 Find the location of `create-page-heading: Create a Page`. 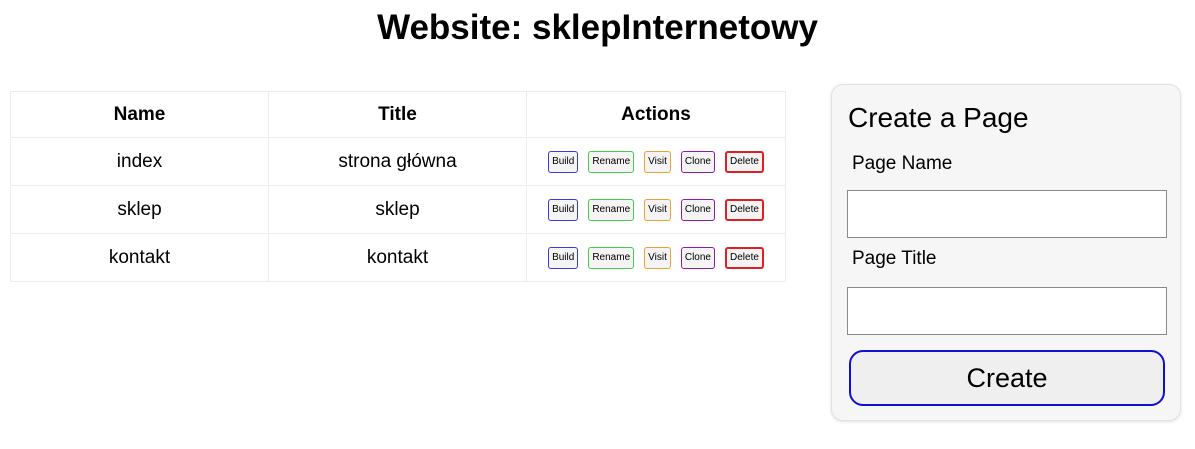

create-page-heading: Create a Page is located at coordinates (938, 117).